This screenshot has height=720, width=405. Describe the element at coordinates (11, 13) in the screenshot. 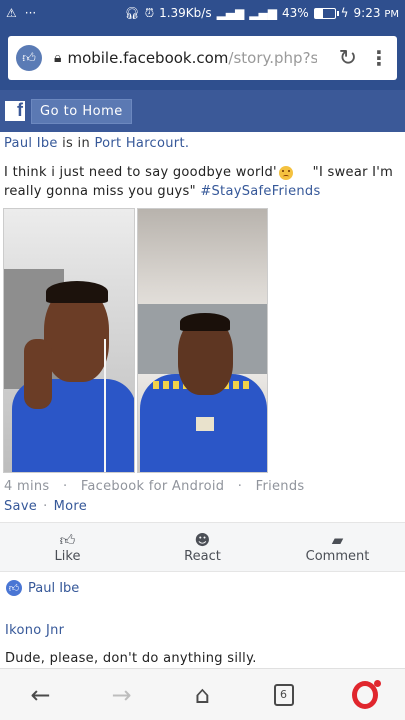

I see `warning-icon: ⚠` at that location.